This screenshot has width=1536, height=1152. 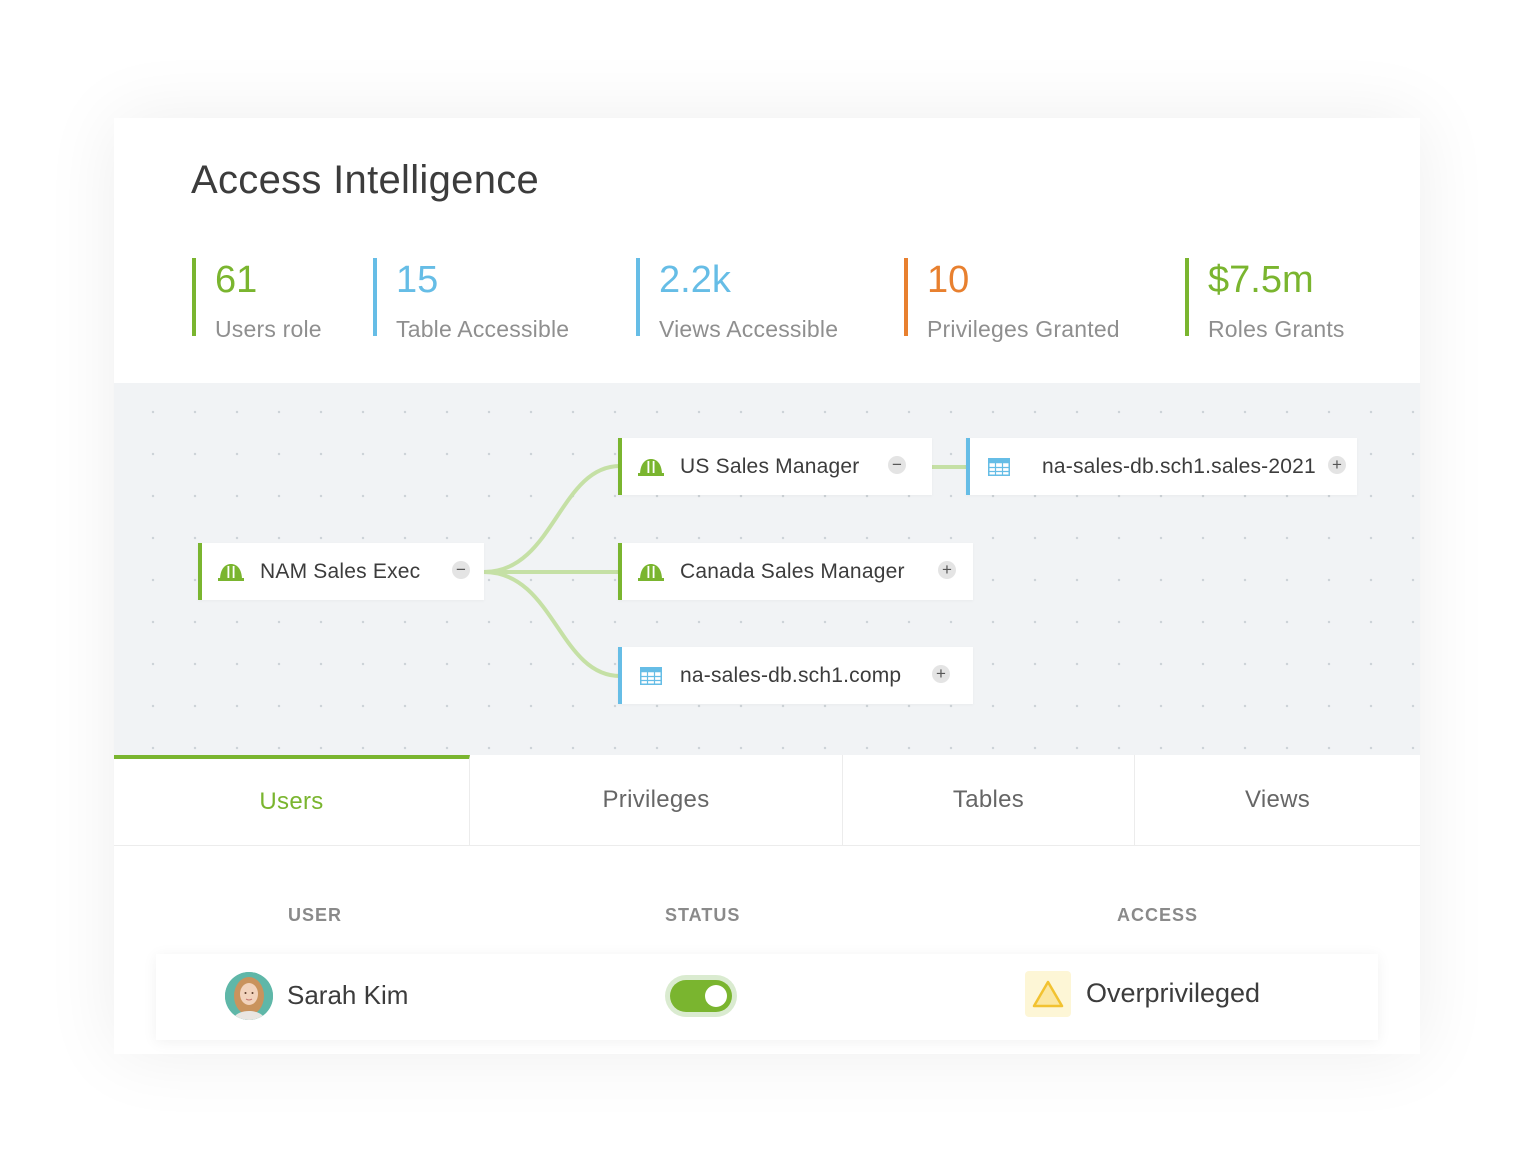 I want to click on stat-value: 61, so click(x=236, y=280).